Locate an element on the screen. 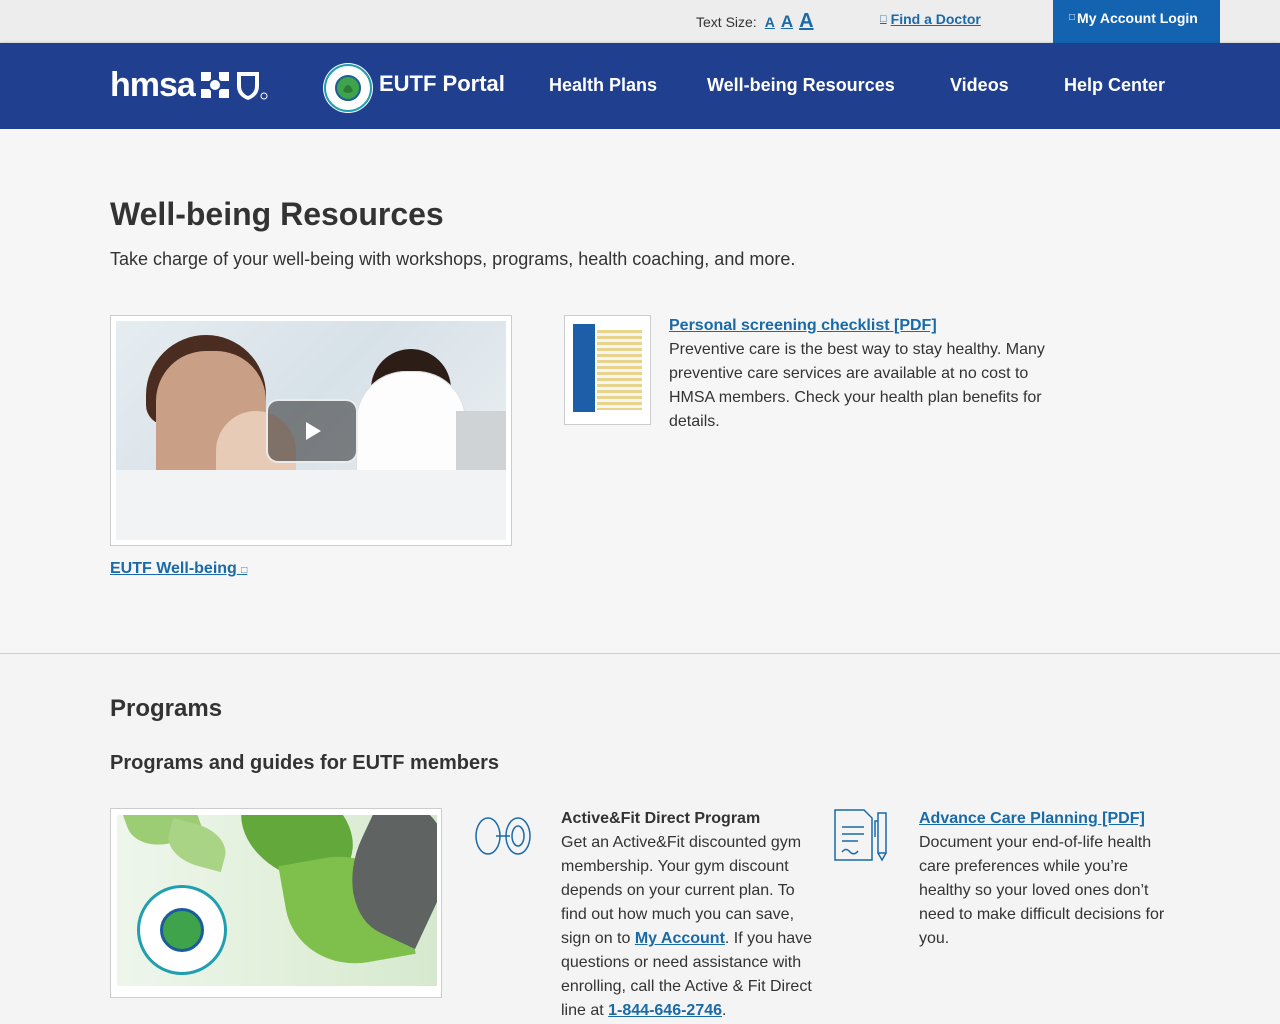 The height and width of the screenshot is (1024, 1280). dumbbell-icon is located at coordinates (503, 836).